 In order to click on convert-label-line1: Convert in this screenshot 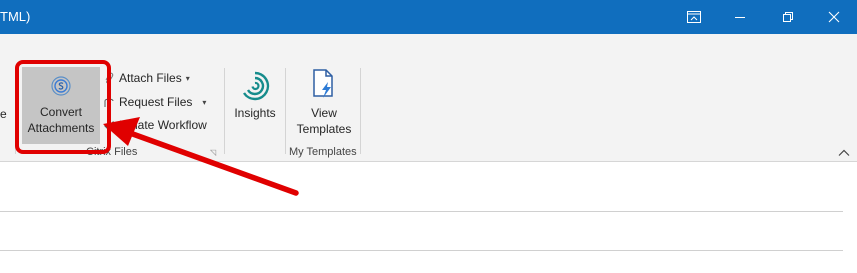, I will do `click(61, 112)`.